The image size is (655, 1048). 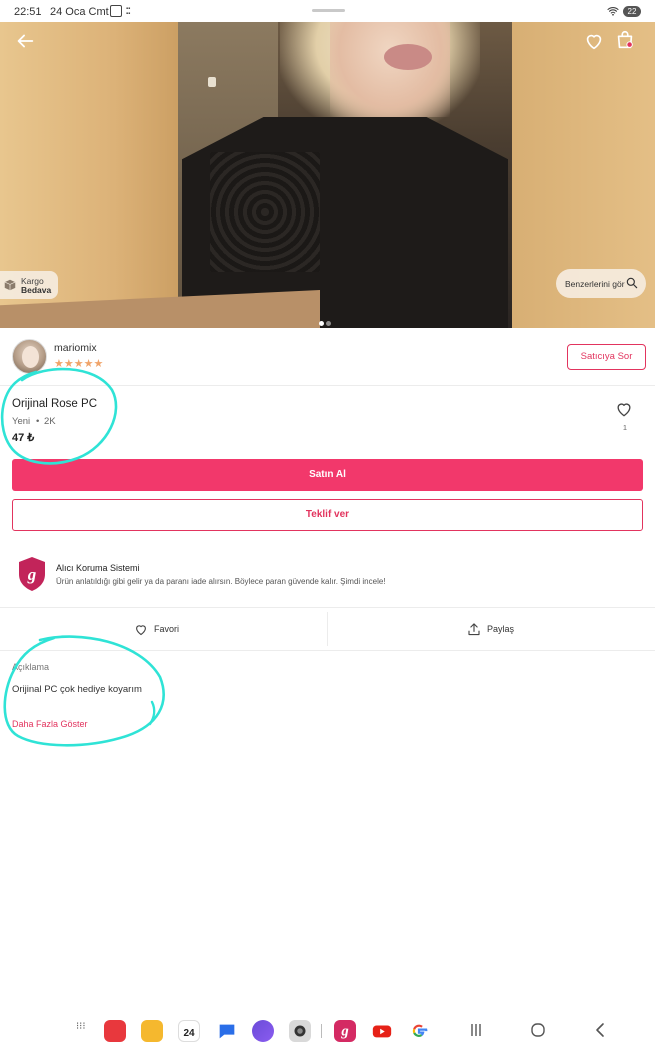 What do you see at coordinates (538, 1030) in the screenshot?
I see `home-icon` at bounding box center [538, 1030].